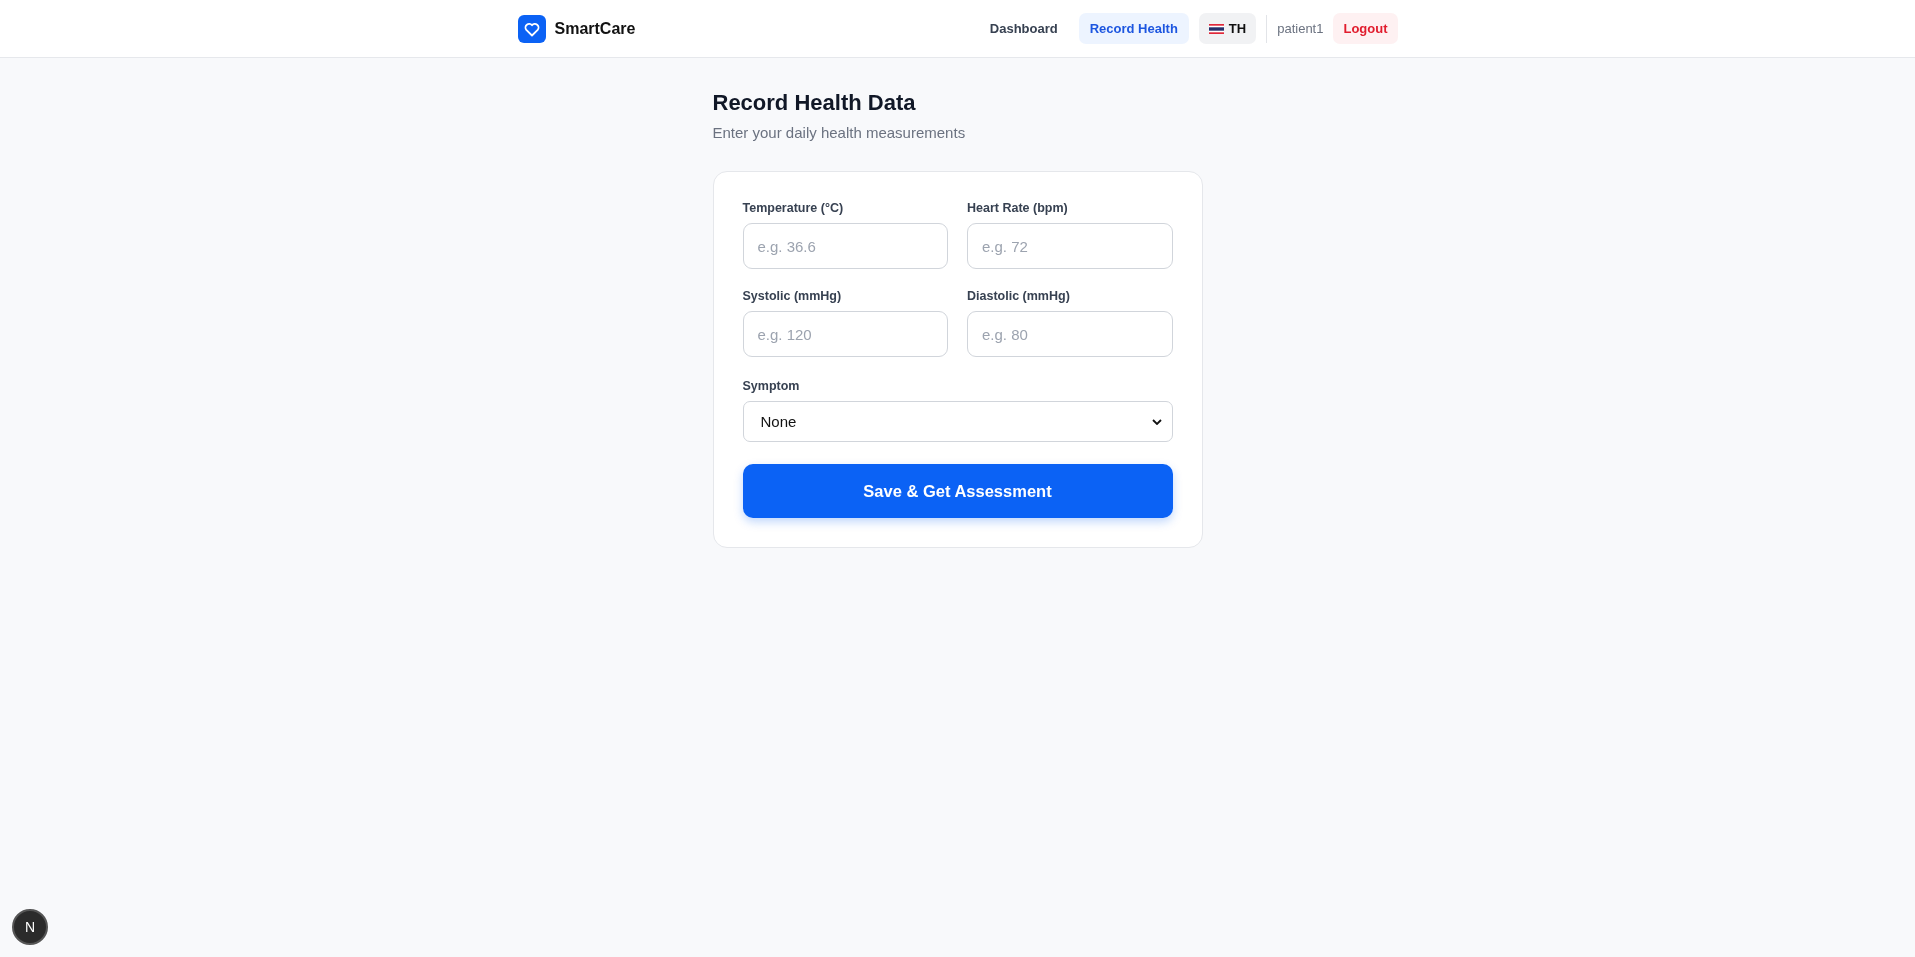  Describe the element at coordinates (845, 334) in the screenshot. I see `input-field: e.g. 120` at that location.